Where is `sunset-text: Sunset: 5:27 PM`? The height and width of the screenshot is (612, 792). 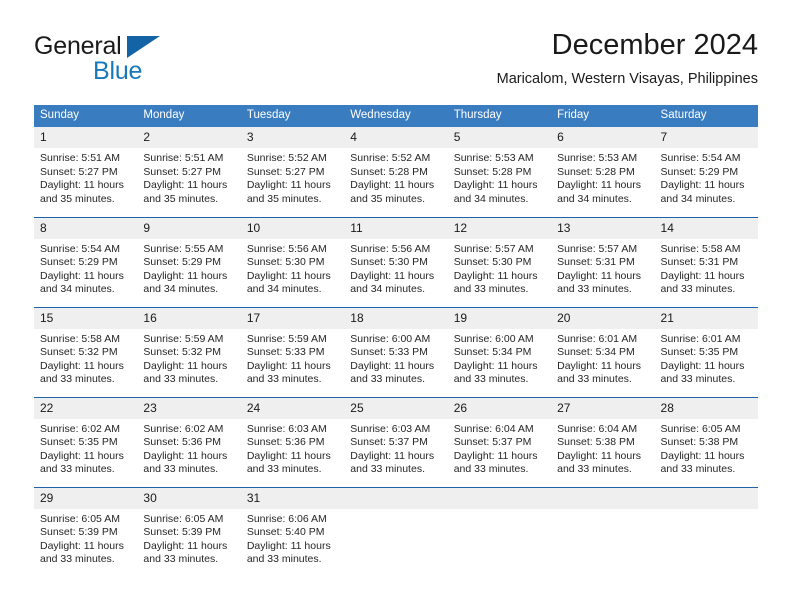
sunset-text: Sunset: 5:27 PM is located at coordinates (285, 171).